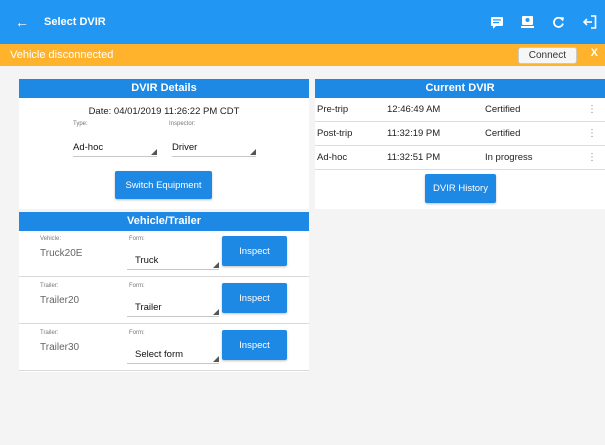  I want to click on inspector-select: Driver, so click(214, 148).